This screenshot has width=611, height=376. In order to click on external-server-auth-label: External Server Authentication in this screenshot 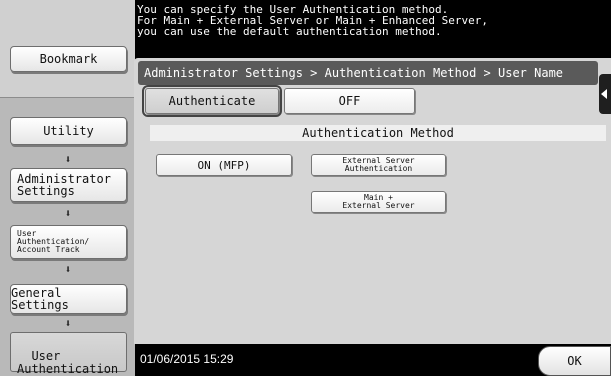, I will do `click(378, 164)`.